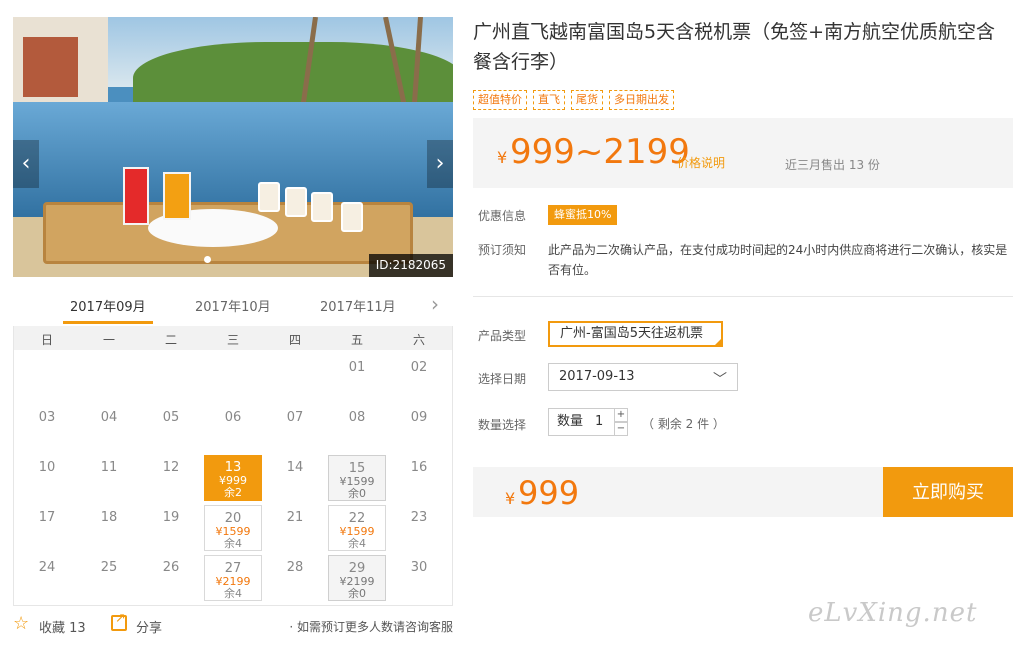  Describe the element at coordinates (108, 322) in the screenshot. I see `active-month-indicator` at that location.